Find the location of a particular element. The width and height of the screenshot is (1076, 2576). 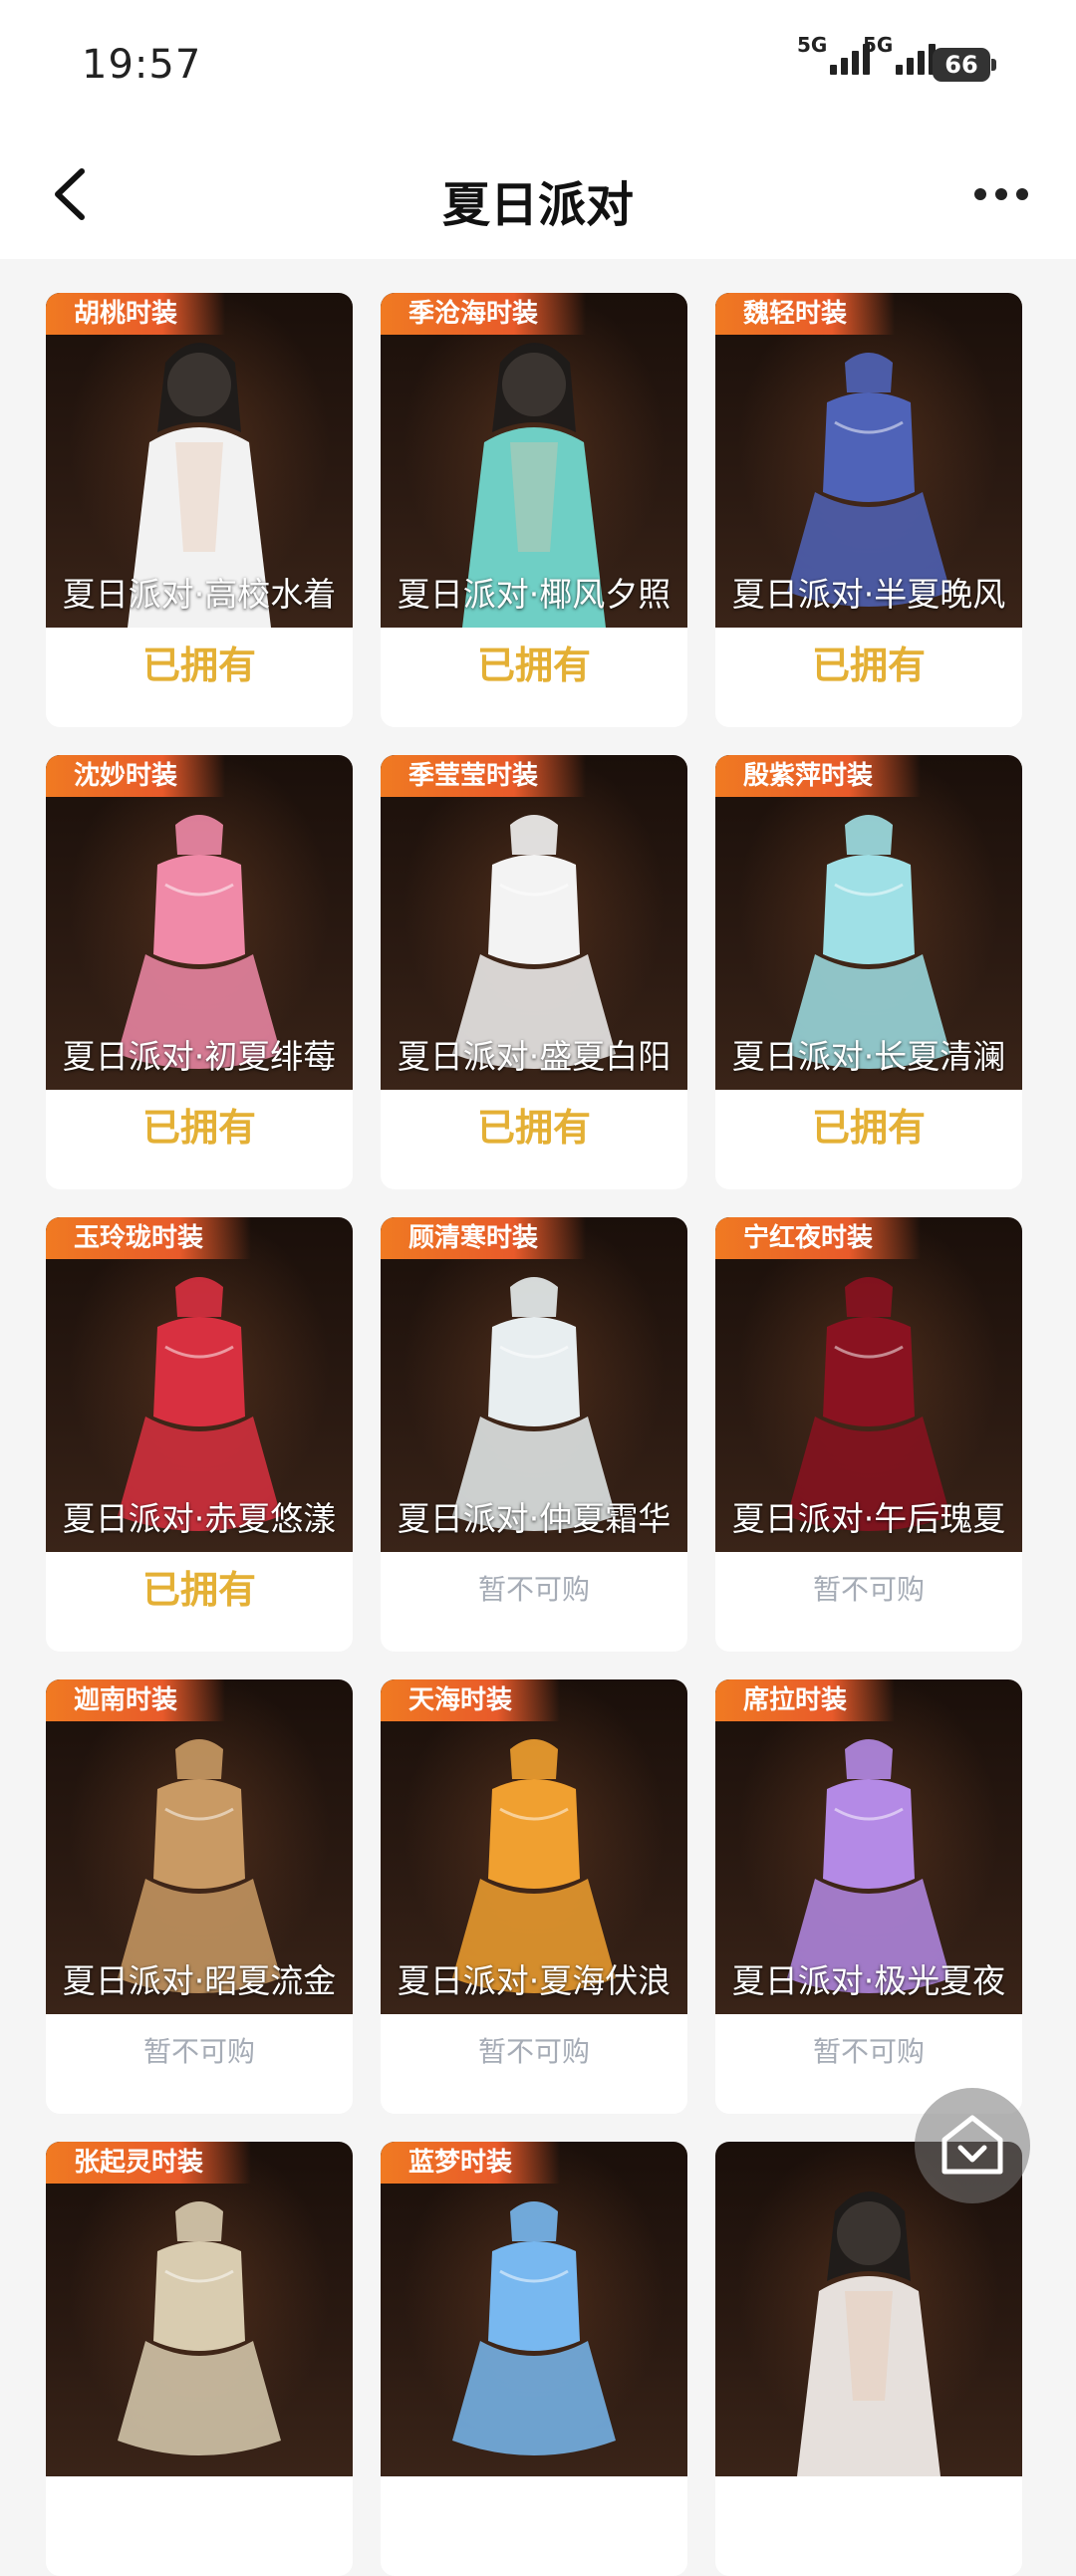

character-tag: 天海时装 is located at coordinates (471, 1700).